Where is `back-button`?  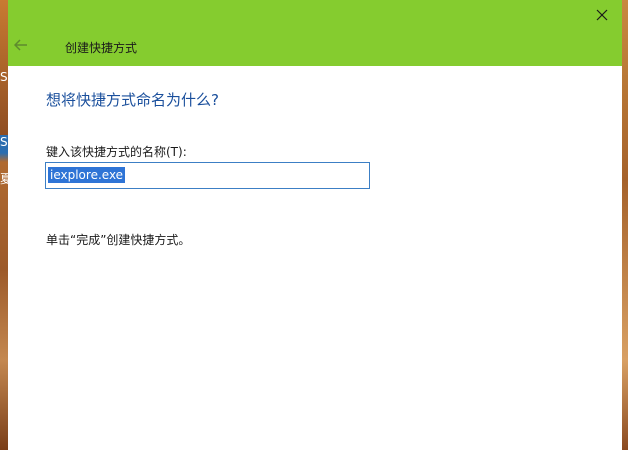 back-button is located at coordinates (21, 45).